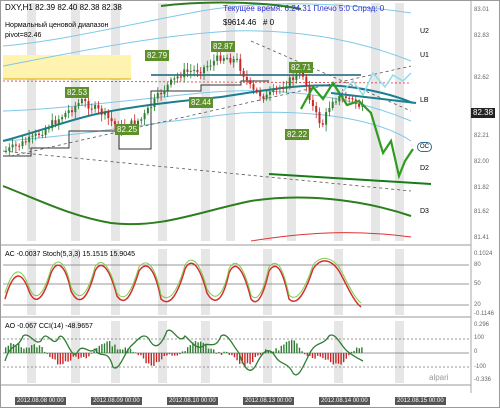  Describe the element at coordinates (483, 380) in the screenshot. I see `ao-axis-tick: -0.336` at that location.